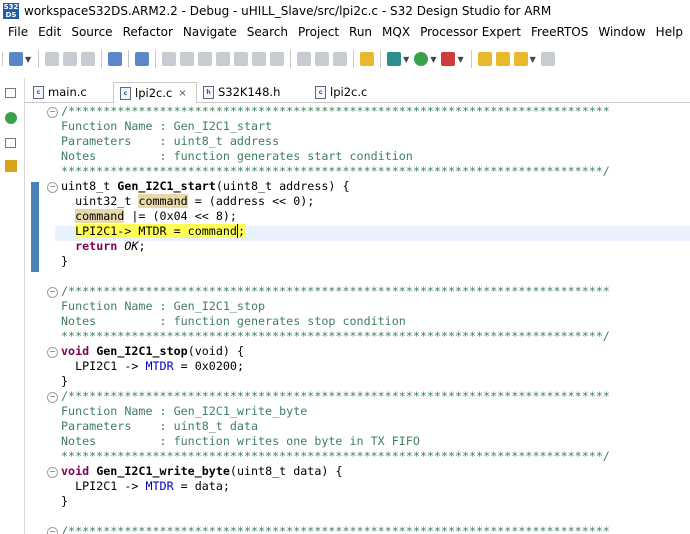 The image size is (690, 534). What do you see at coordinates (669, 32) in the screenshot?
I see `menu-help: Help` at bounding box center [669, 32].